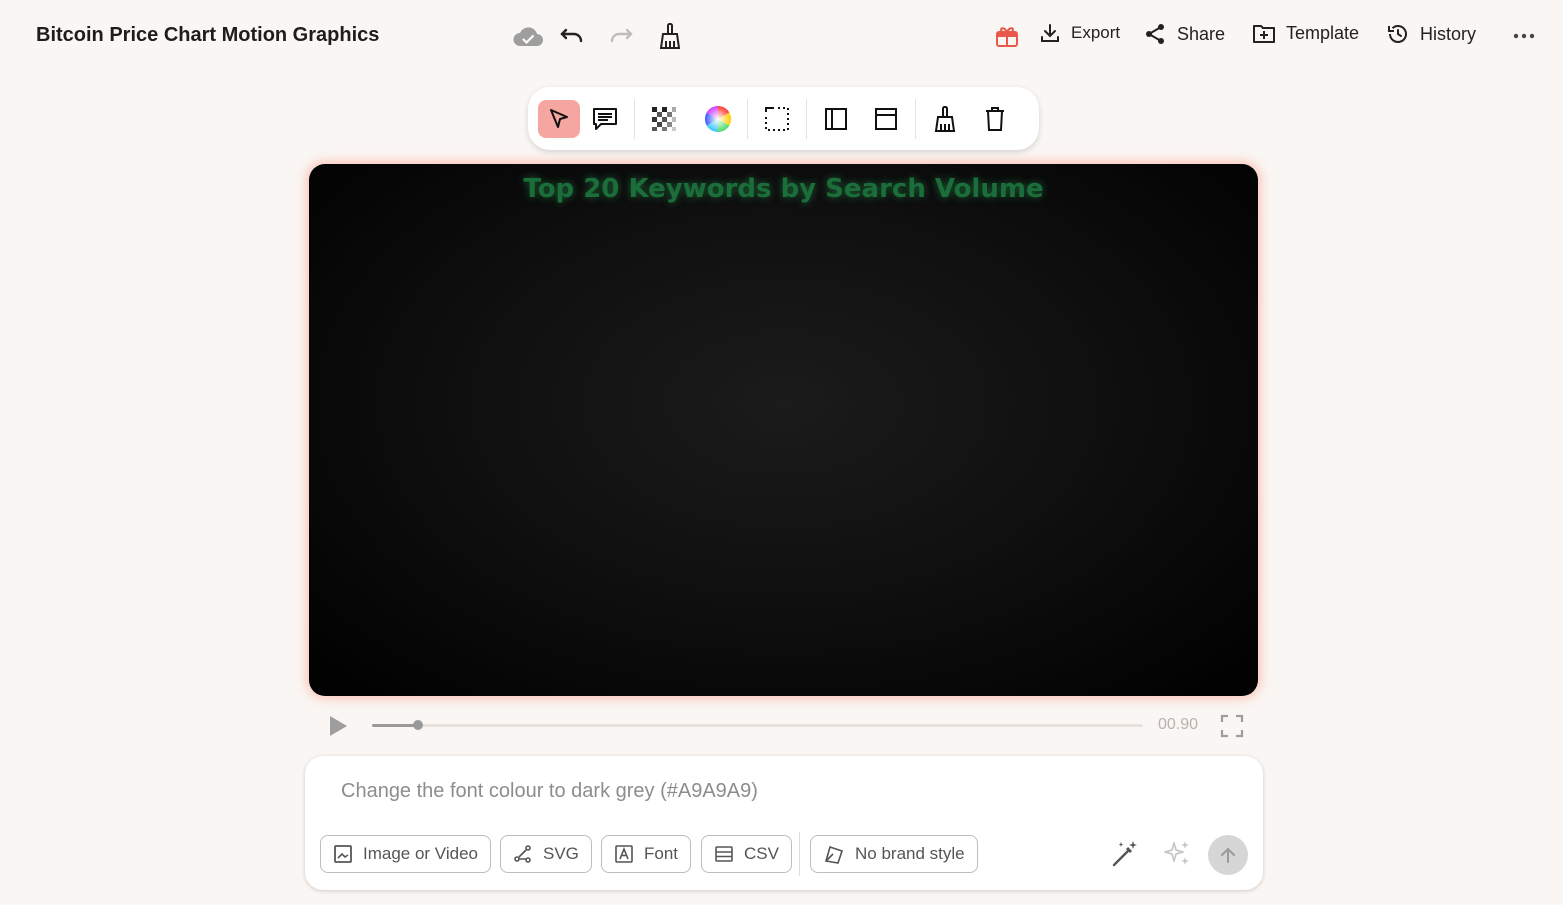 Image resolution: width=1563 pixels, height=905 pixels. What do you see at coordinates (522, 854) in the screenshot?
I see `svg-icon` at bounding box center [522, 854].